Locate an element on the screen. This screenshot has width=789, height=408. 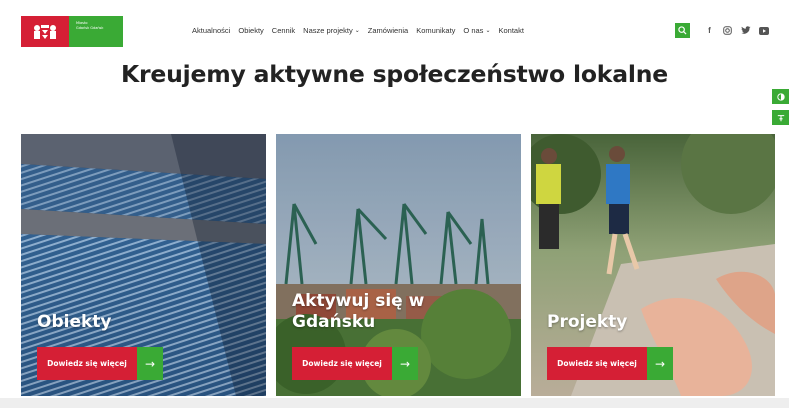
nav-item-nasze-projekty: Nasze projekty ⌄ is located at coordinates (331, 30).